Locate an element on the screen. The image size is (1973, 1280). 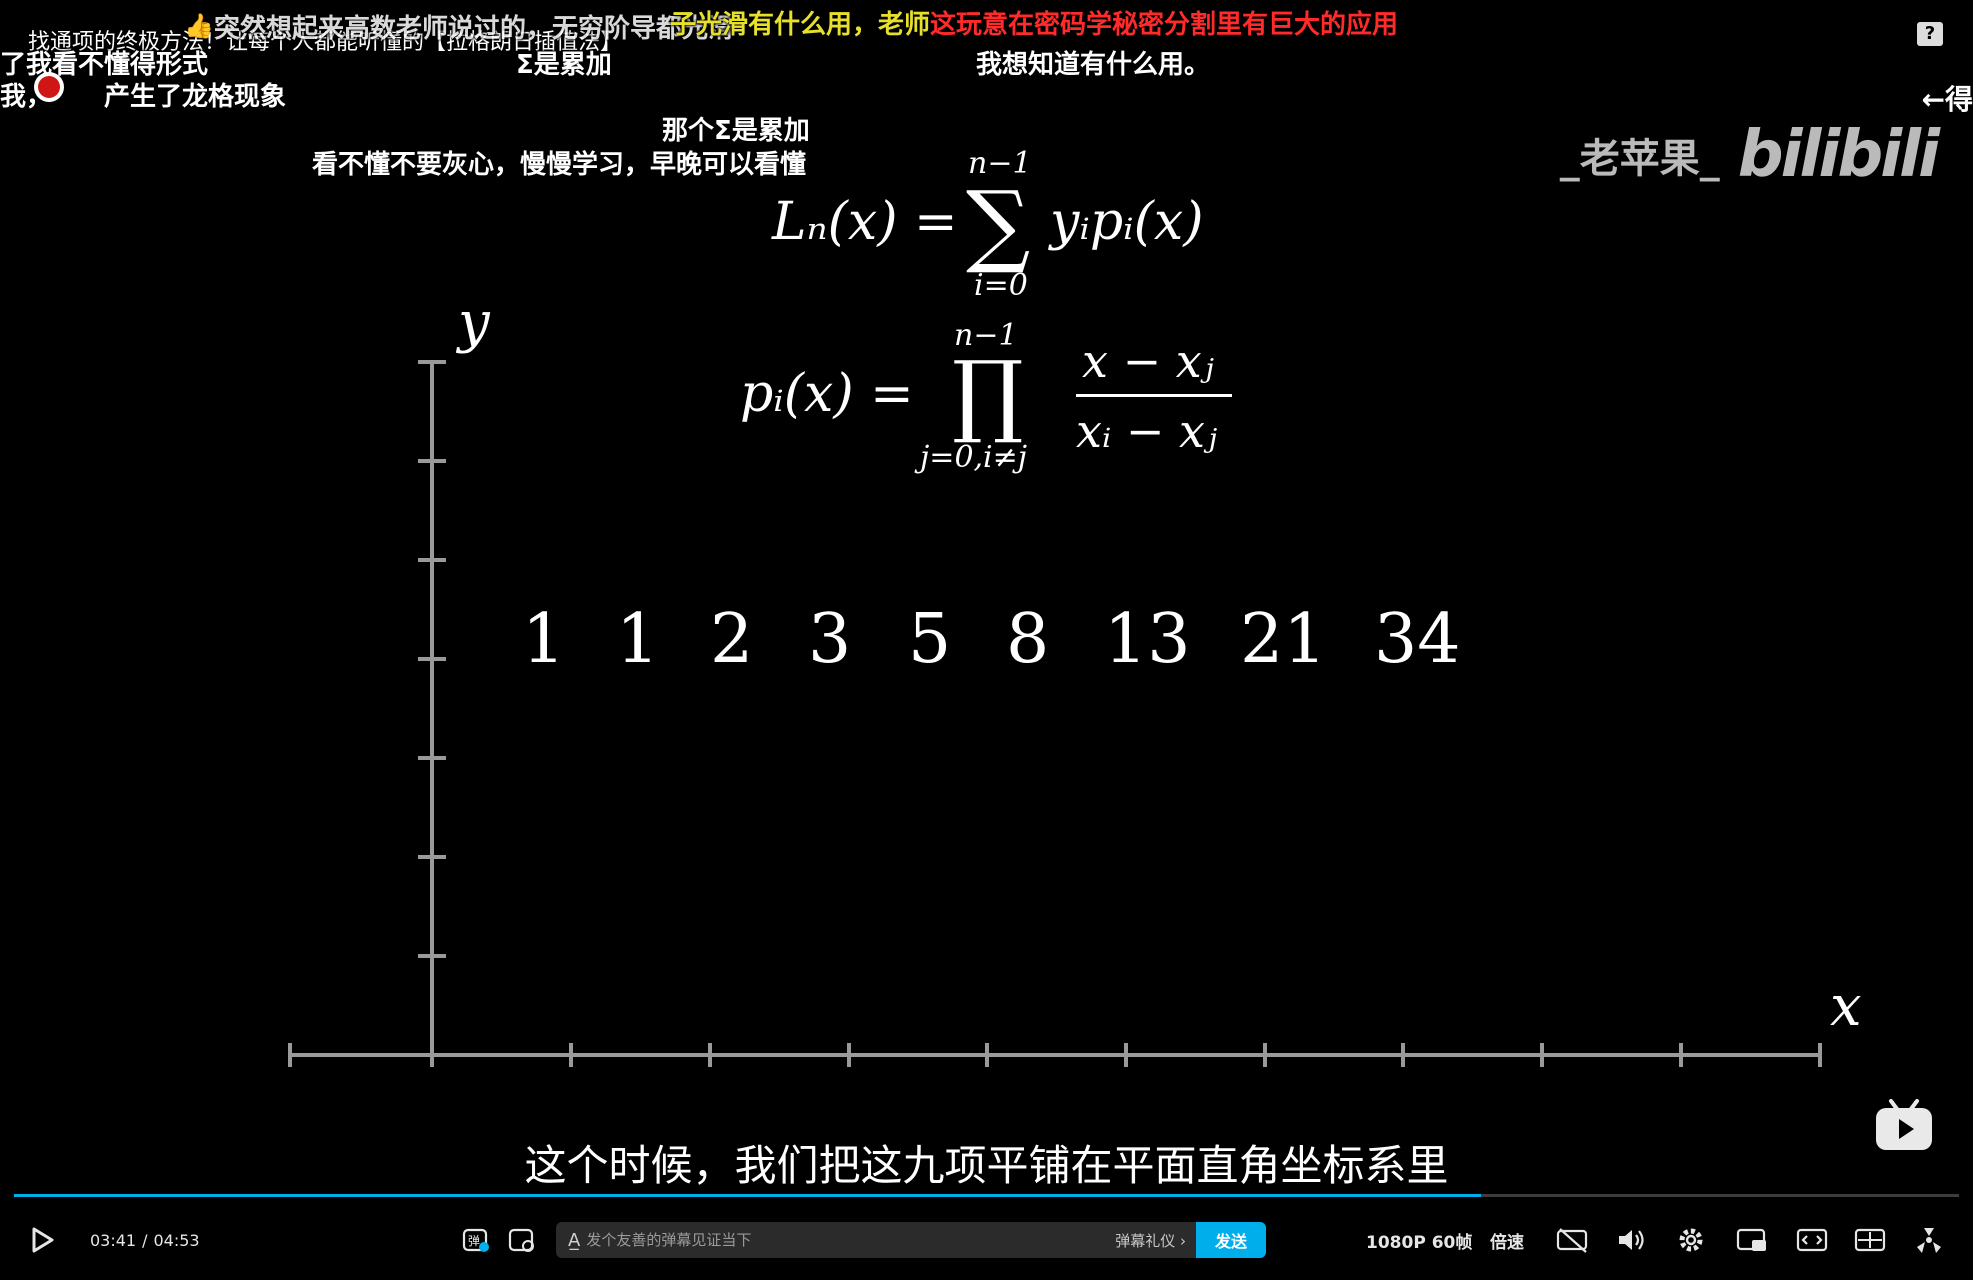
volume-button is located at coordinates (1631, 1240).